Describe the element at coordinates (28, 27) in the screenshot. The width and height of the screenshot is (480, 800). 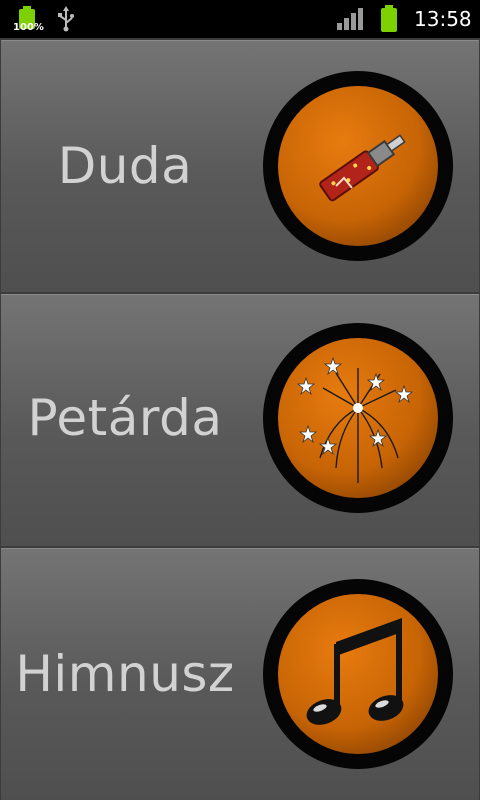
I see `battery-percent: 100%` at that location.